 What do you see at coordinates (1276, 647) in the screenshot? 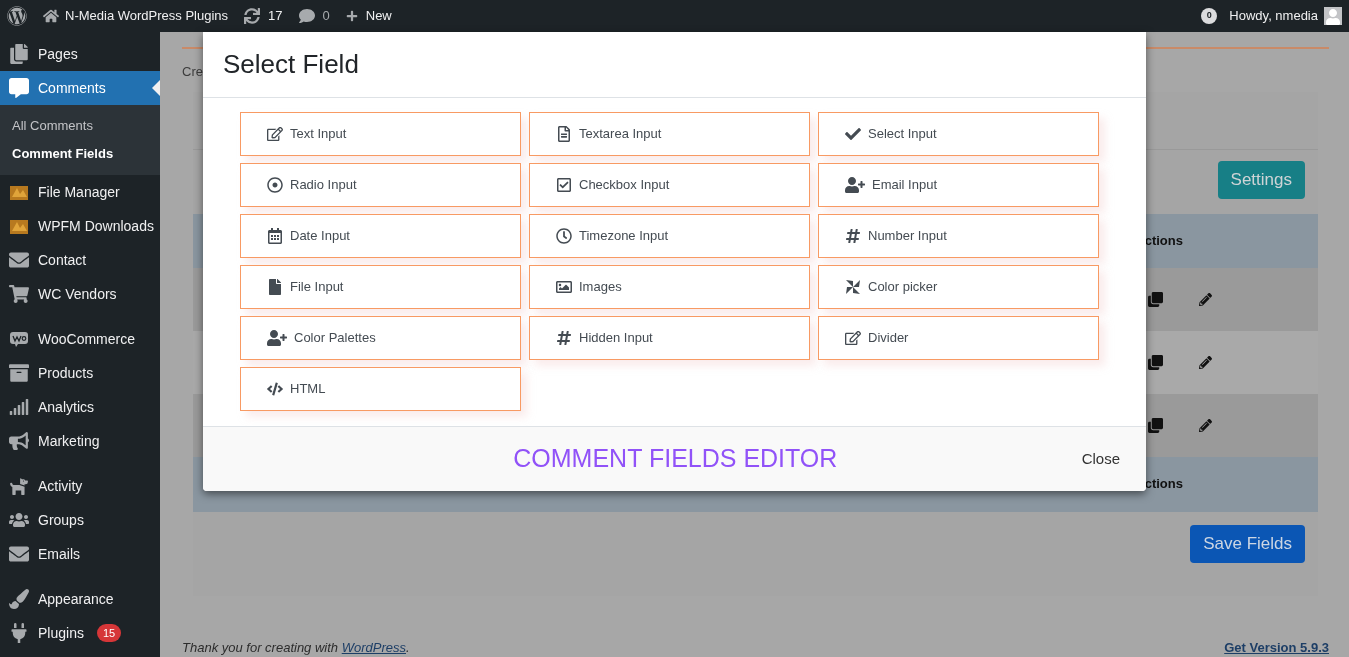
I see `version-link: Get Version 5.9.3` at bounding box center [1276, 647].